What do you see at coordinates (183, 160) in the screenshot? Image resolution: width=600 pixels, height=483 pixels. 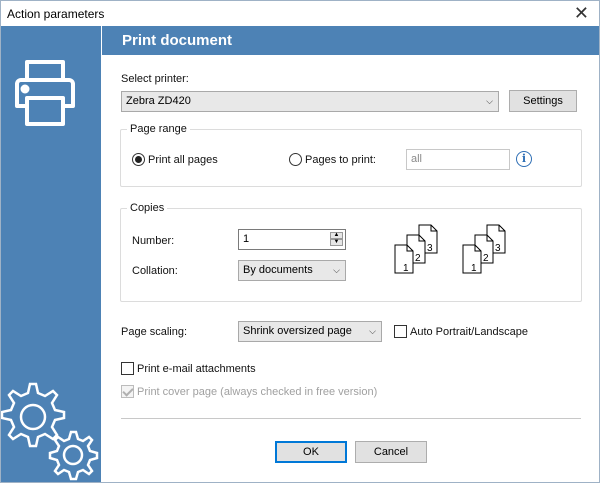 I see `print-all-pages-label: Print all pages` at bounding box center [183, 160].